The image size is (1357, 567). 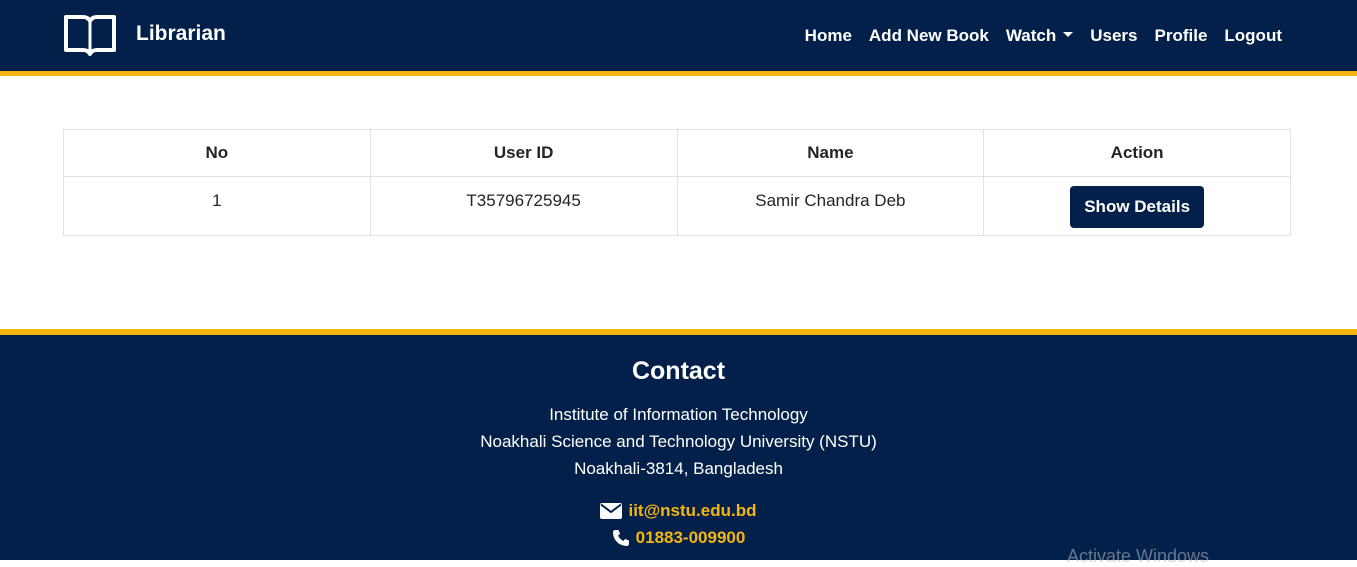 I want to click on footer-contacts: iit@nstu.edu.bd 01883-009900, so click(x=678, y=524).